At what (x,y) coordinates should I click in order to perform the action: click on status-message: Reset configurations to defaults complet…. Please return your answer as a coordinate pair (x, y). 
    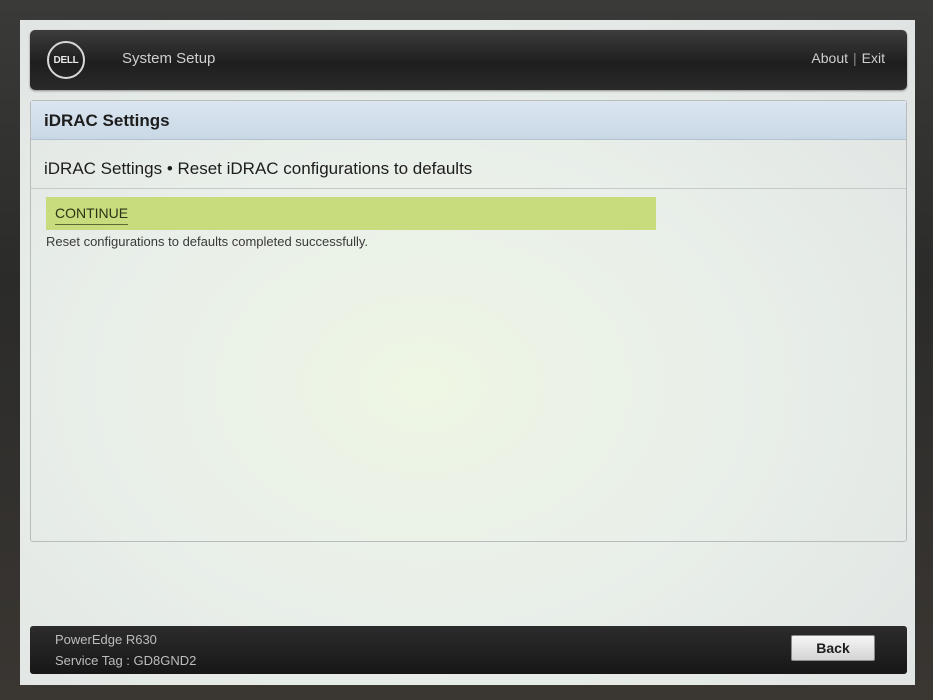
    Looking at the image, I should click on (207, 241).